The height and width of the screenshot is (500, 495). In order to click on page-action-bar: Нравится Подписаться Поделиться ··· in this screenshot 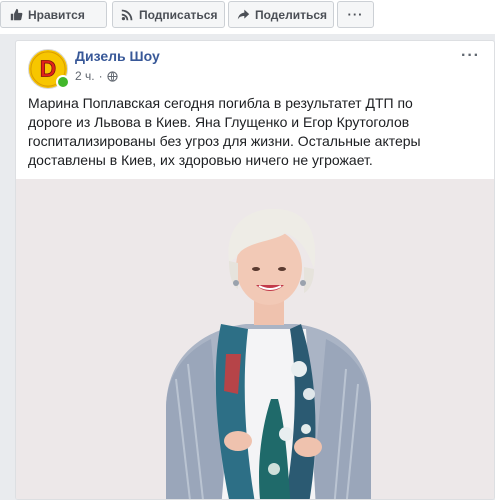, I will do `click(247, 17)`.